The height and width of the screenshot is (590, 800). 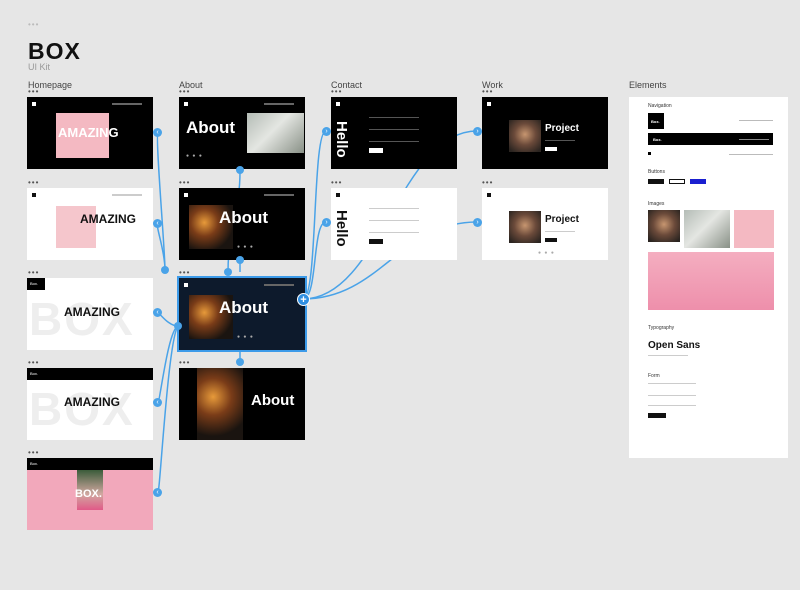 I want to click on page-subtitle: UI Kit, so click(x=39, y=67).